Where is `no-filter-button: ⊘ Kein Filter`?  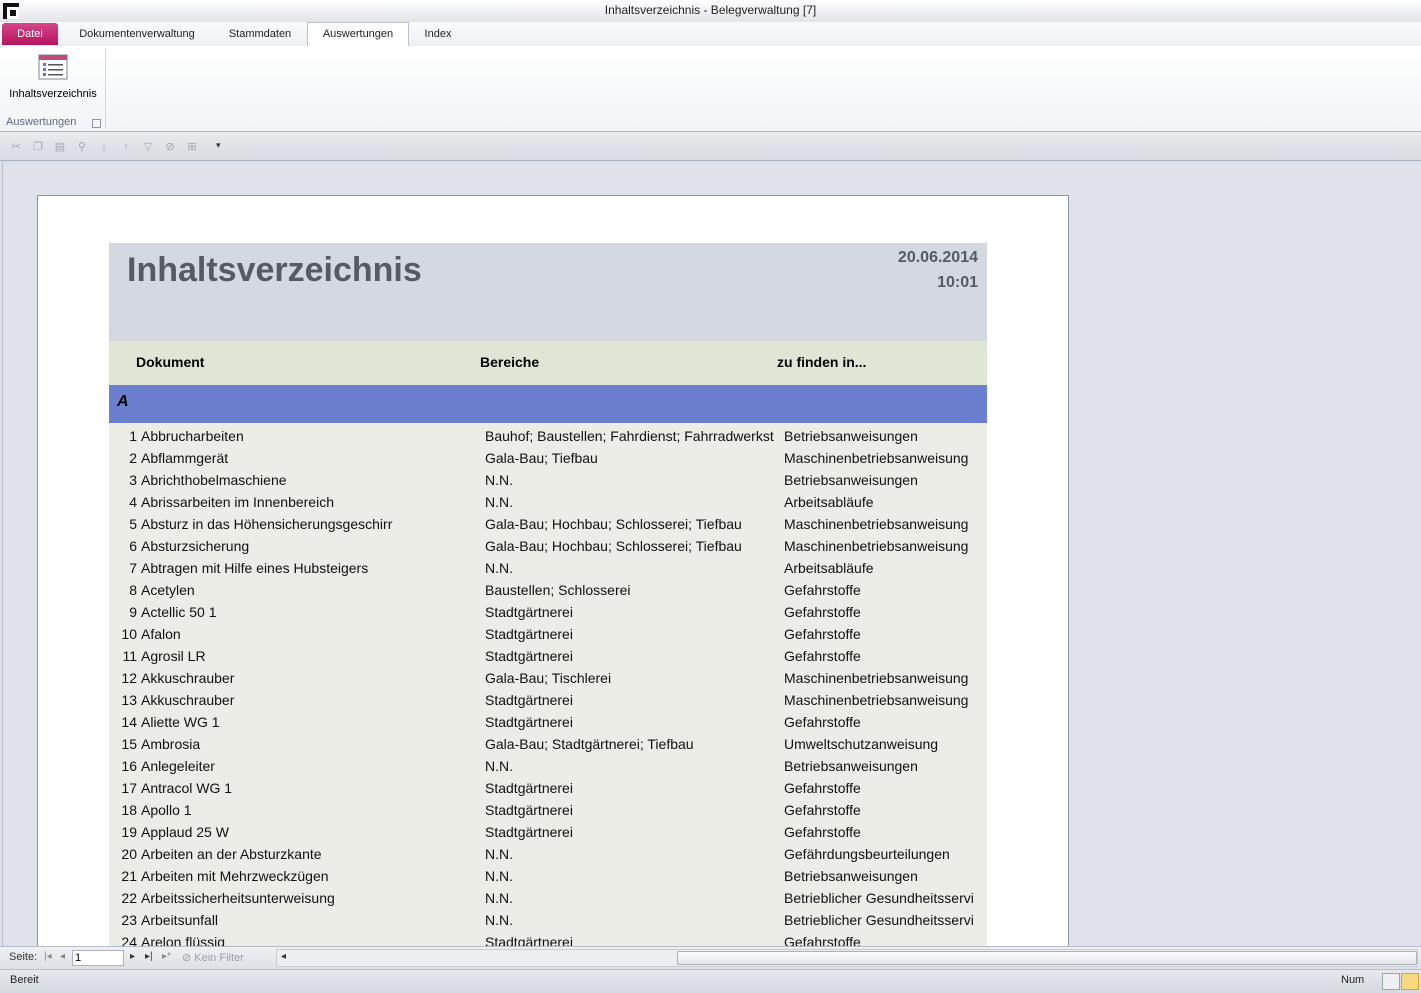 no-filter-button: ⊘ Kein Filter is located at coordinates (213, 957).